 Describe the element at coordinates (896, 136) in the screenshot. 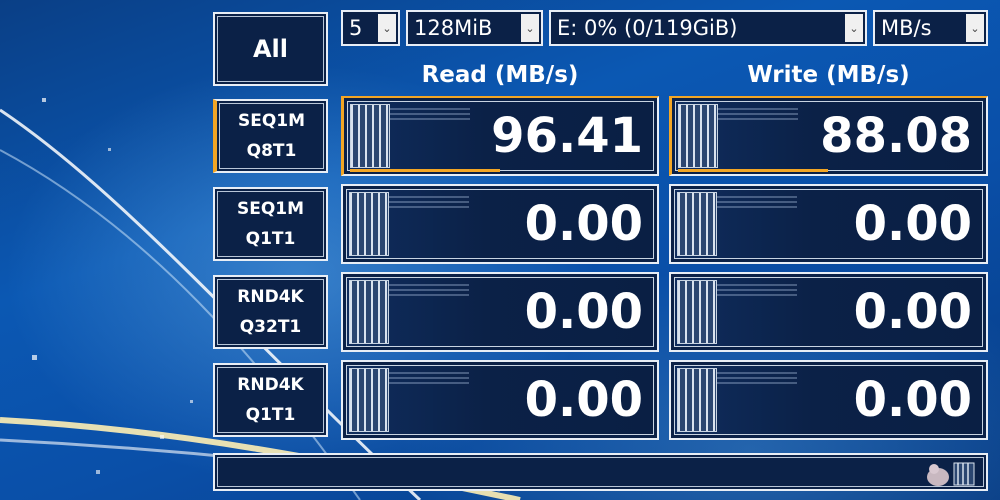

I see `write-value: 88.08` at that location.